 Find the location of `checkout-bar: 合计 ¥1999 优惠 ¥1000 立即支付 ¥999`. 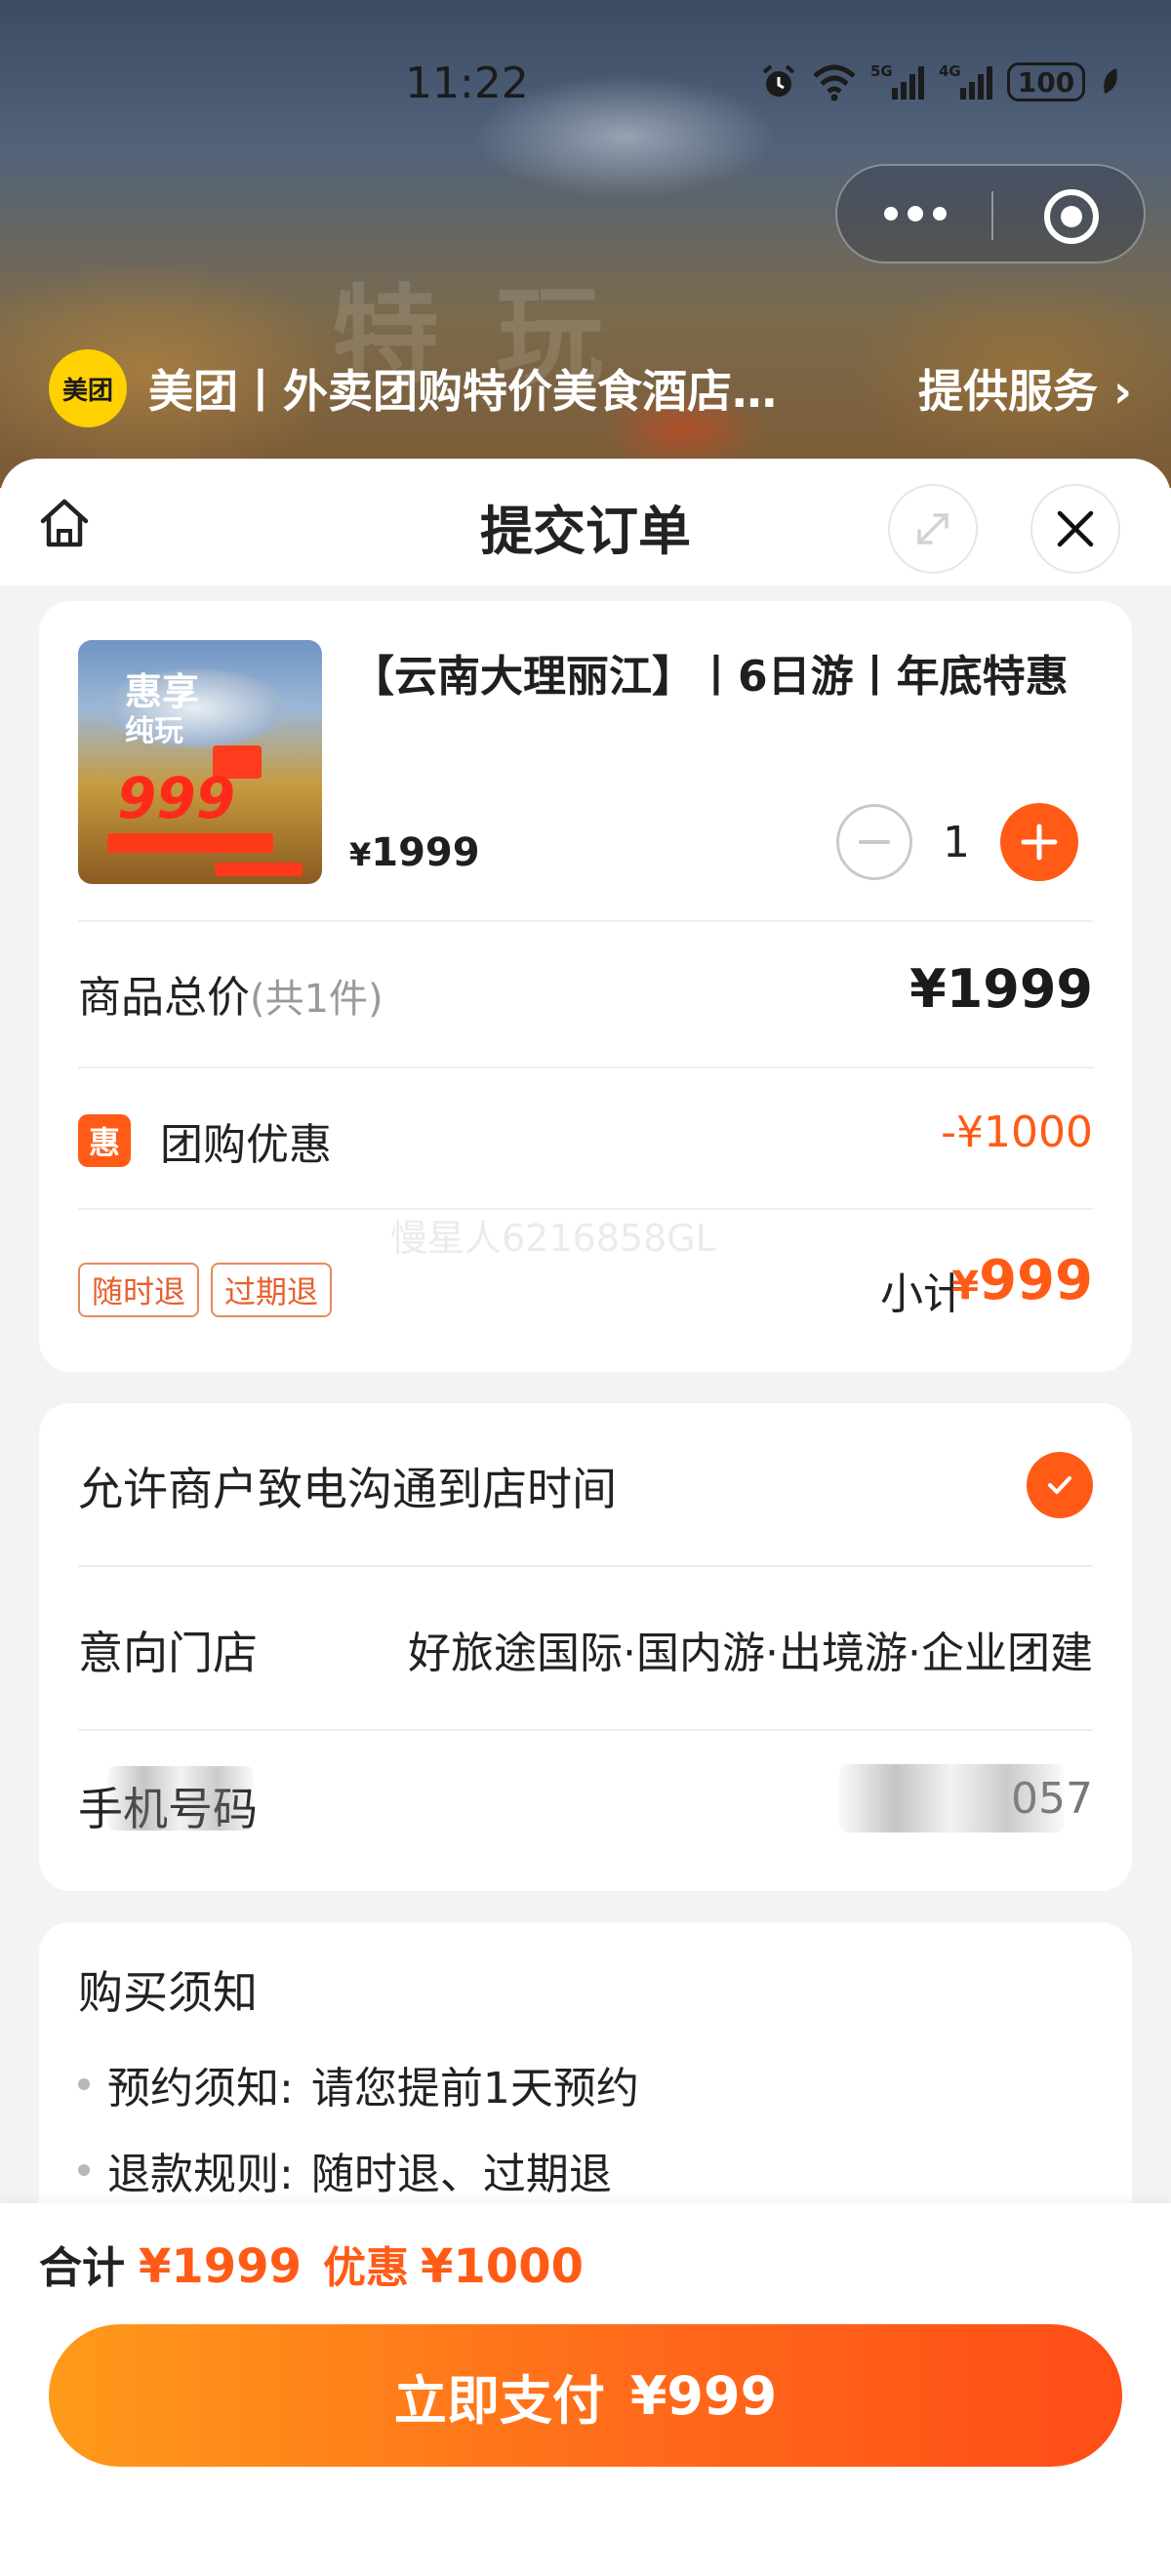

checkout-bar: 合计 ¥1999 优惠 ¥1000 立即支付 ¥999 is located at coordinates (585, 2389).